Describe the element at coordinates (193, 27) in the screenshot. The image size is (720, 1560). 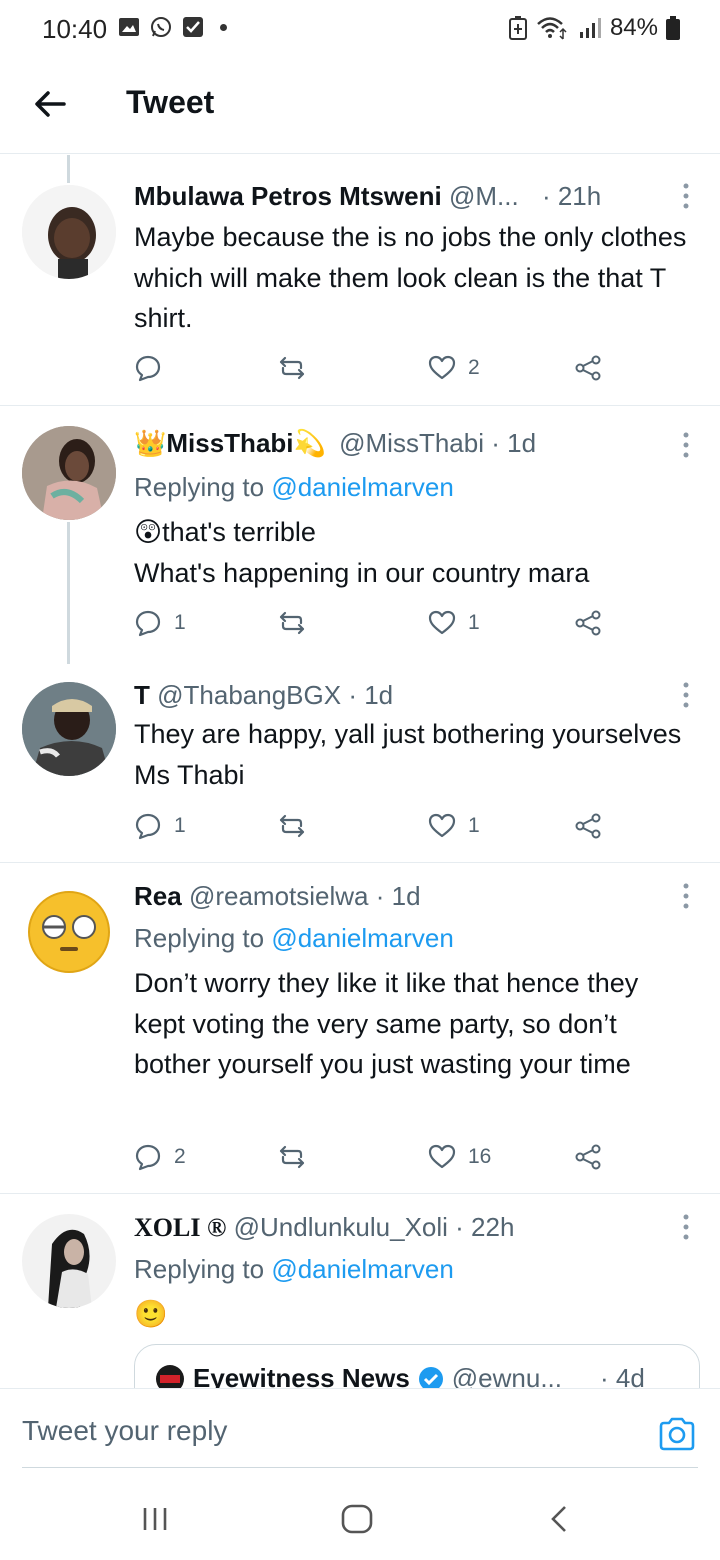
I see `checkbox-icon` at that location.